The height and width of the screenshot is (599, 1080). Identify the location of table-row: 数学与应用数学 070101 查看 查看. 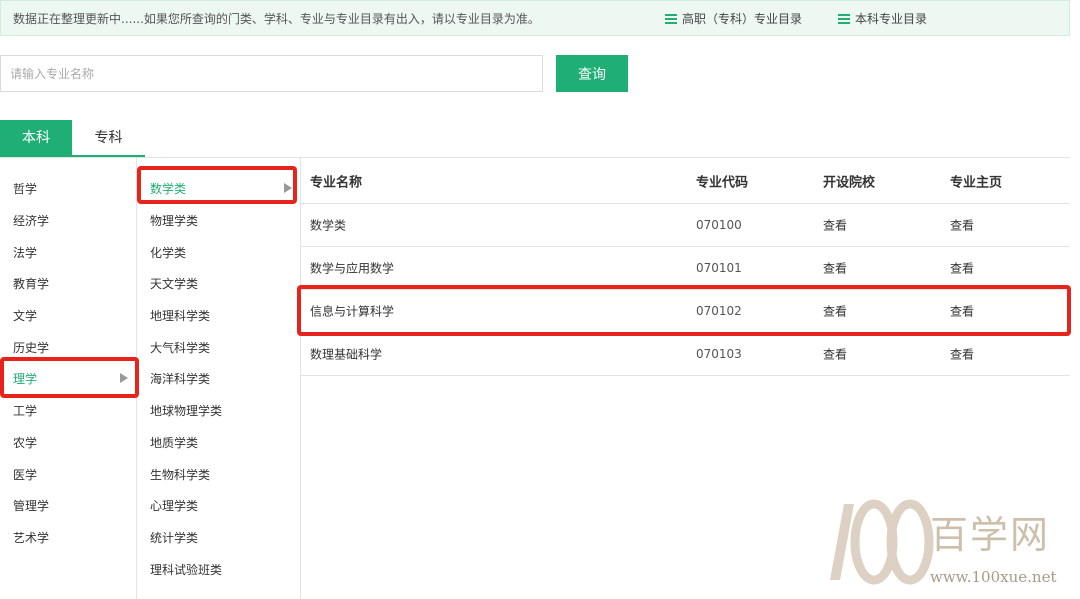
(685, 268).